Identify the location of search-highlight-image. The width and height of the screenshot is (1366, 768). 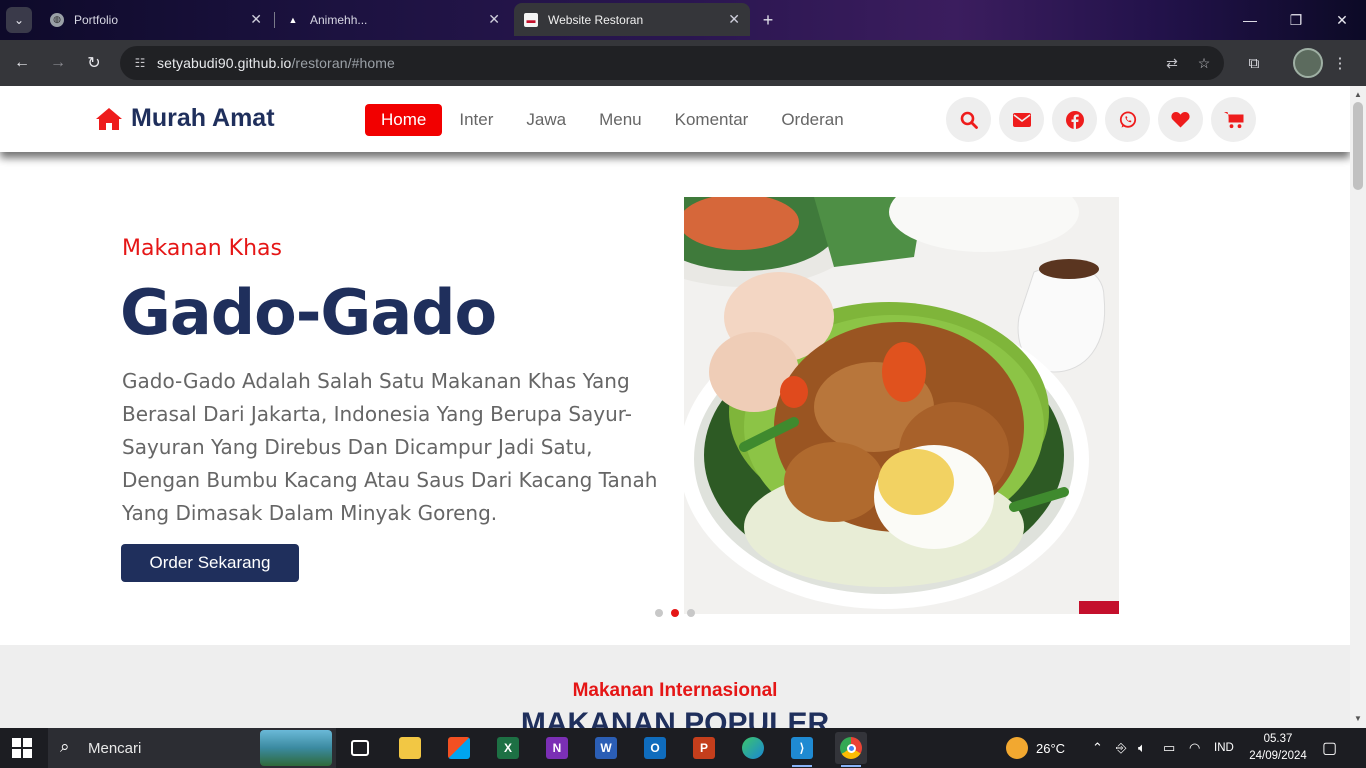
(296, 748).